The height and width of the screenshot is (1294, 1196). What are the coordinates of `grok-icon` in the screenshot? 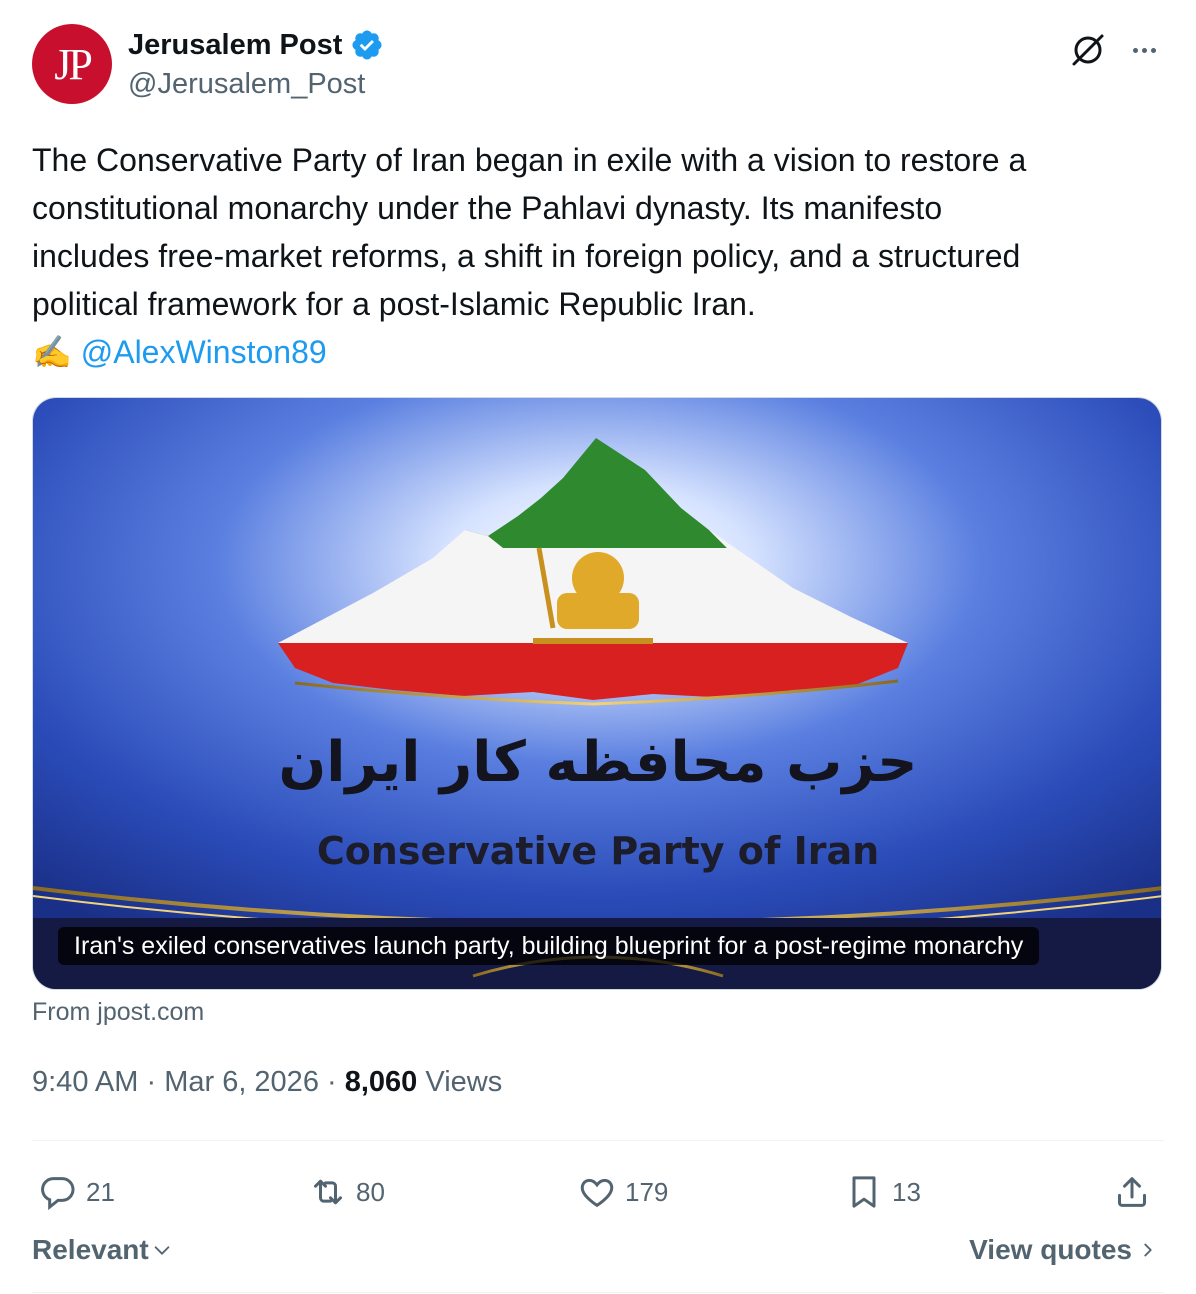 It's located at (1088, 50).